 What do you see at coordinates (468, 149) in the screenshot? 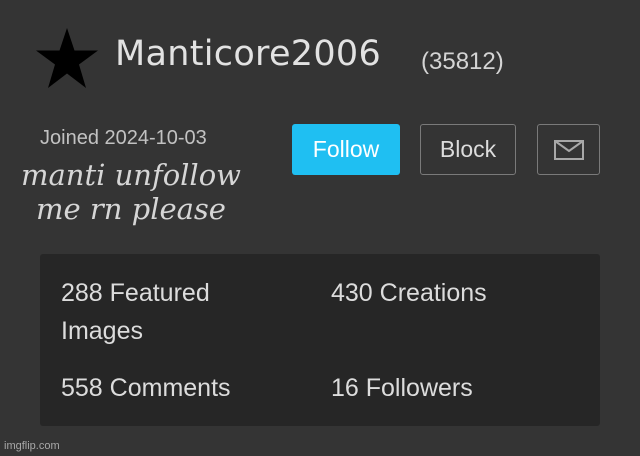
I see `block-button: Block` at bounding box center [468, 149].